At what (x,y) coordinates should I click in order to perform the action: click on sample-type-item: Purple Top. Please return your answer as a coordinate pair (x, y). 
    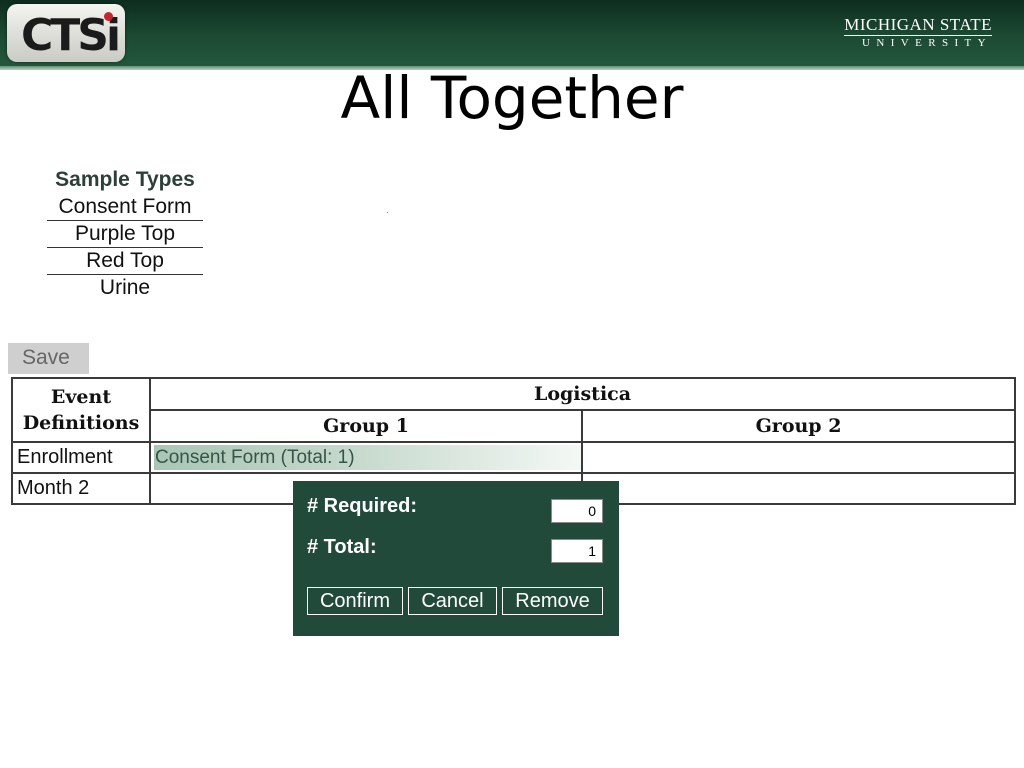
    Looking at the image, I should click on (125, 234).